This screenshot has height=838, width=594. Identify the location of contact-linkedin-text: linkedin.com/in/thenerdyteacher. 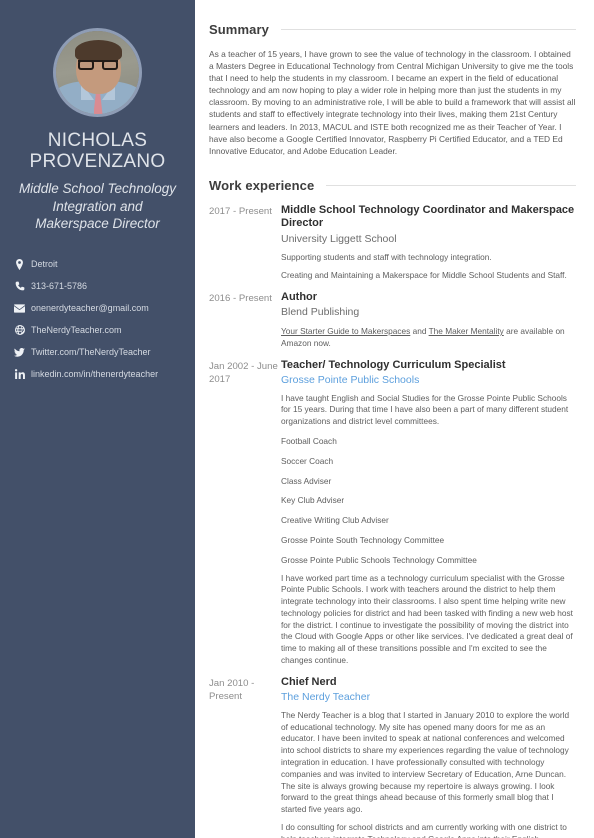
(95, 373).